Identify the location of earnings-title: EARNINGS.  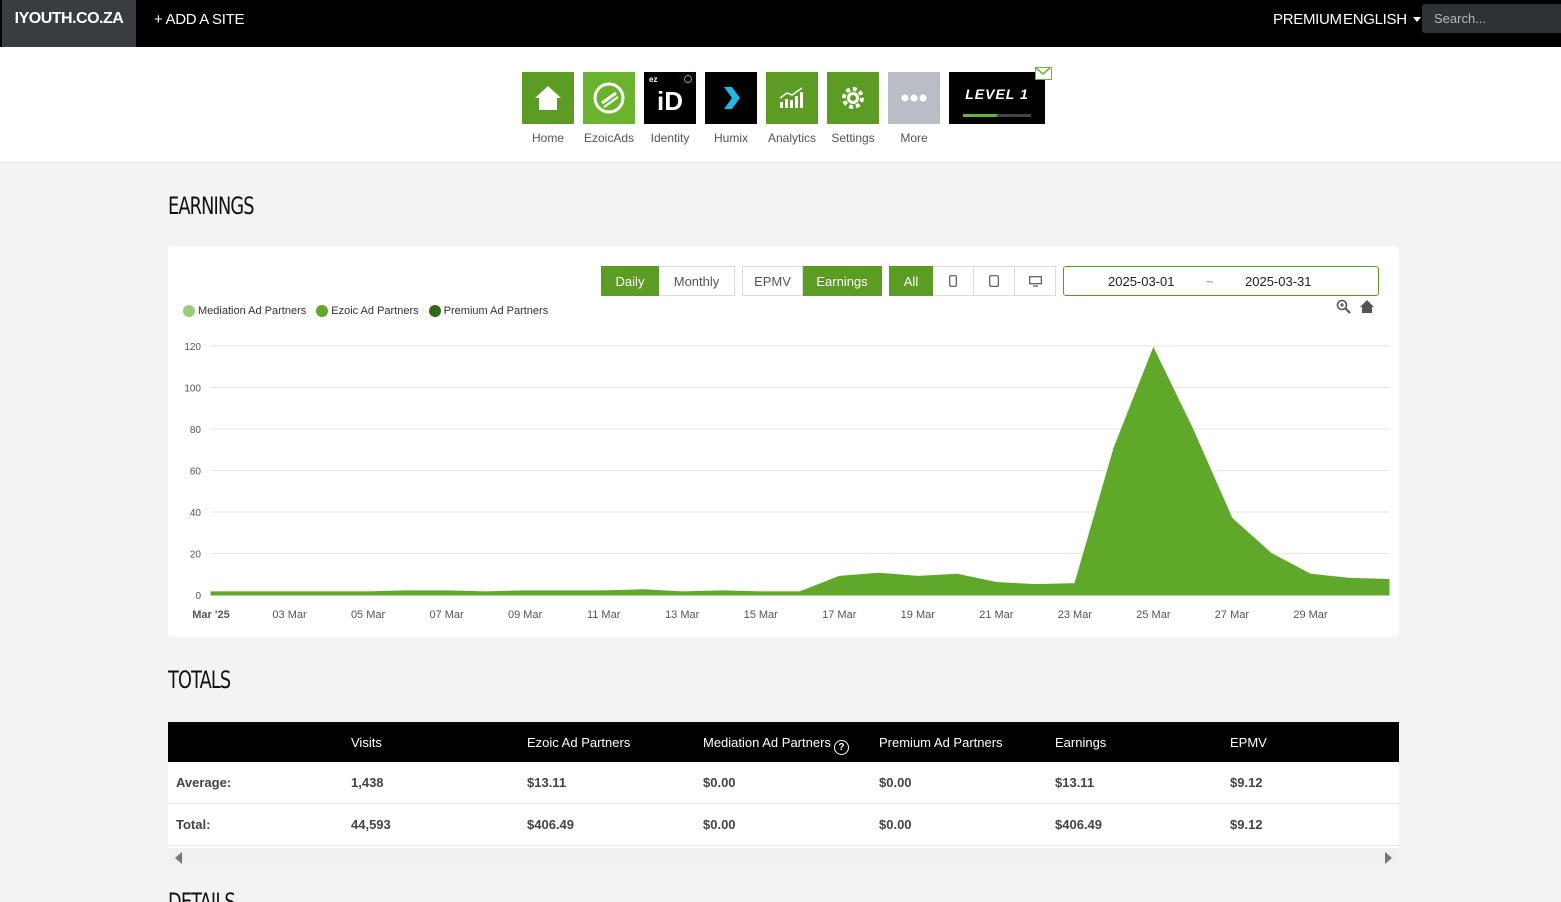
(211, 206).